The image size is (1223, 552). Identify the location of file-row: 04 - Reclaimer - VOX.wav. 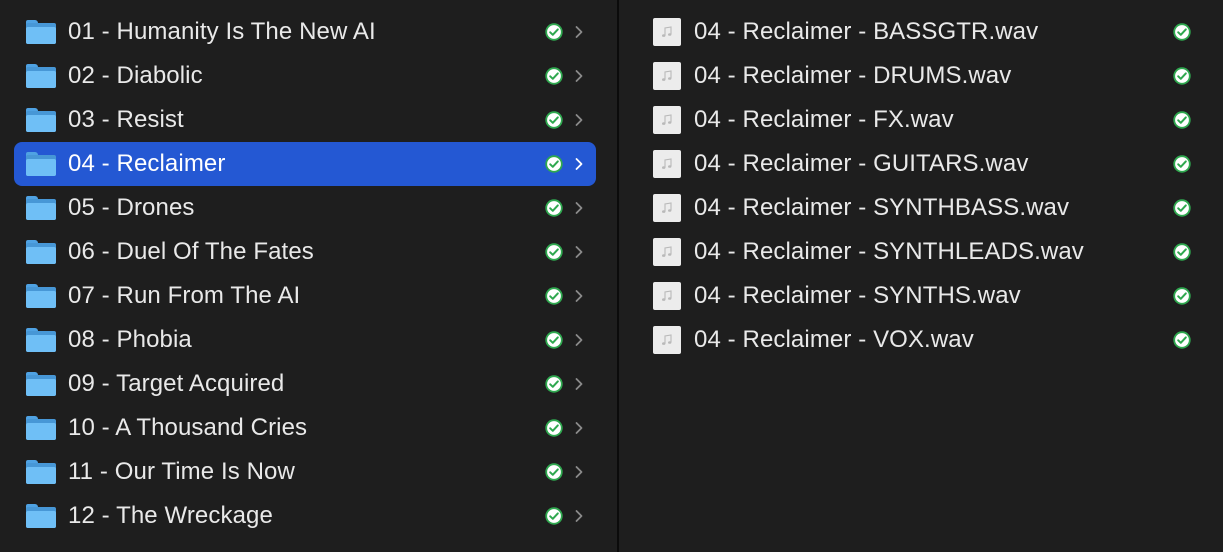
(927, 340).